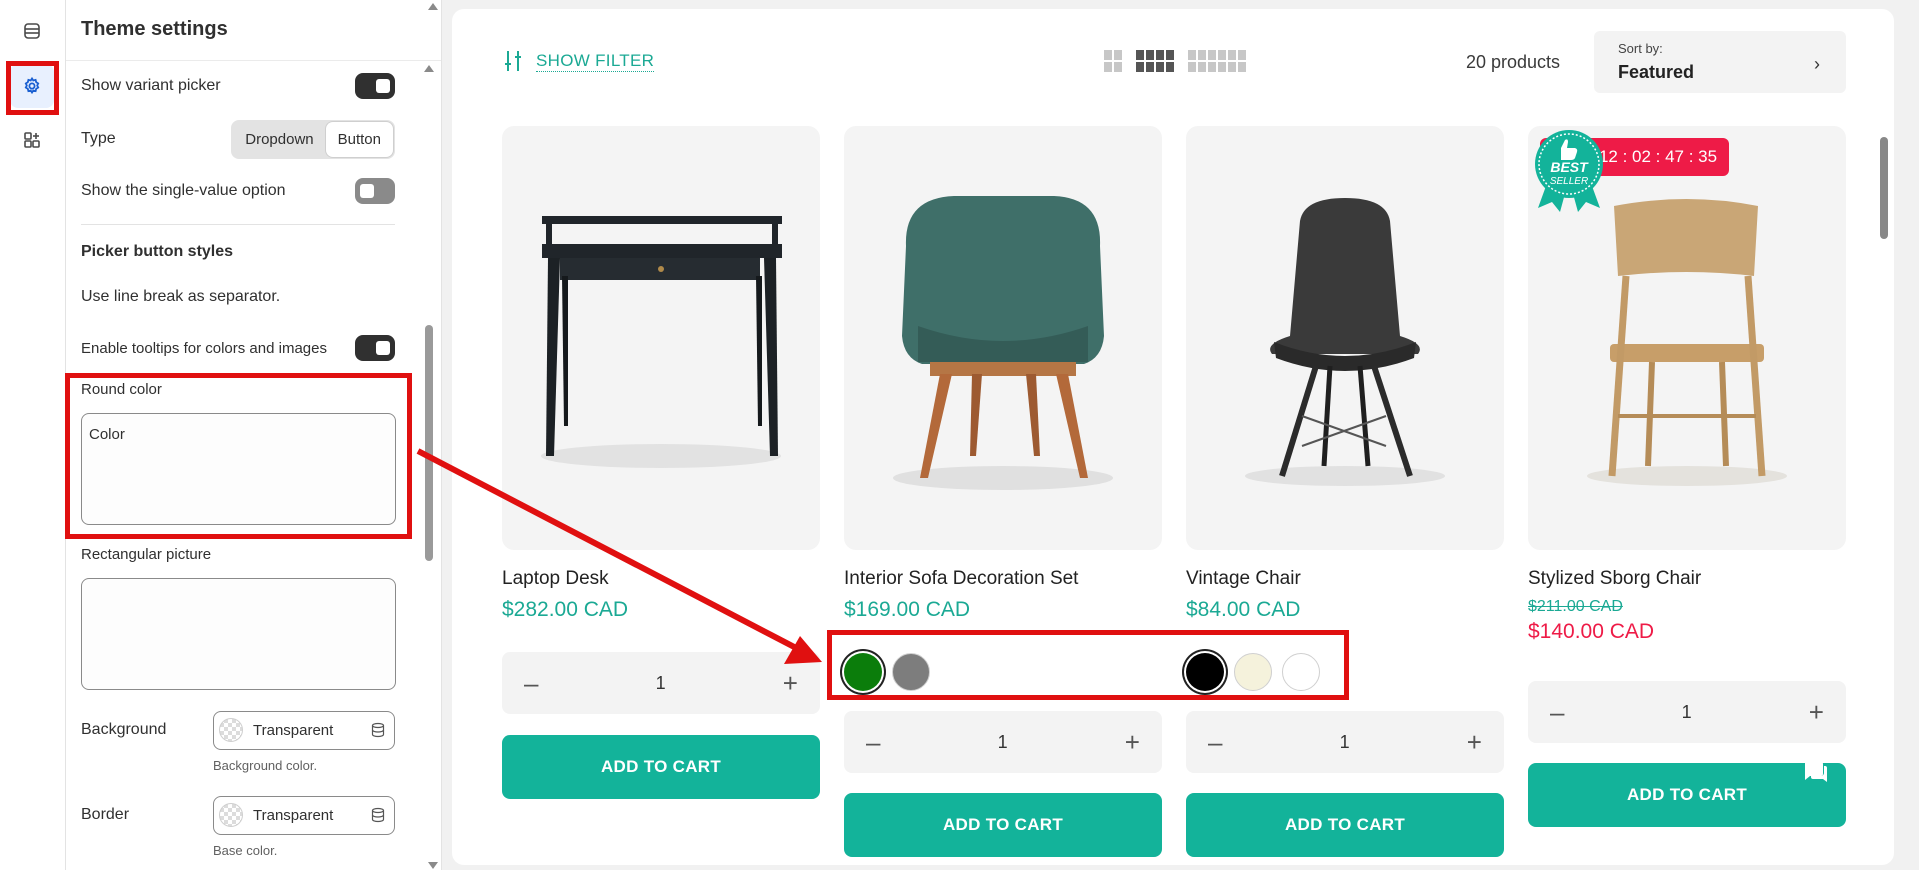 This screenshot has height=870, width=1919. I want to click on show-variant-picker-row: Show variant picker, so click(238, 86).